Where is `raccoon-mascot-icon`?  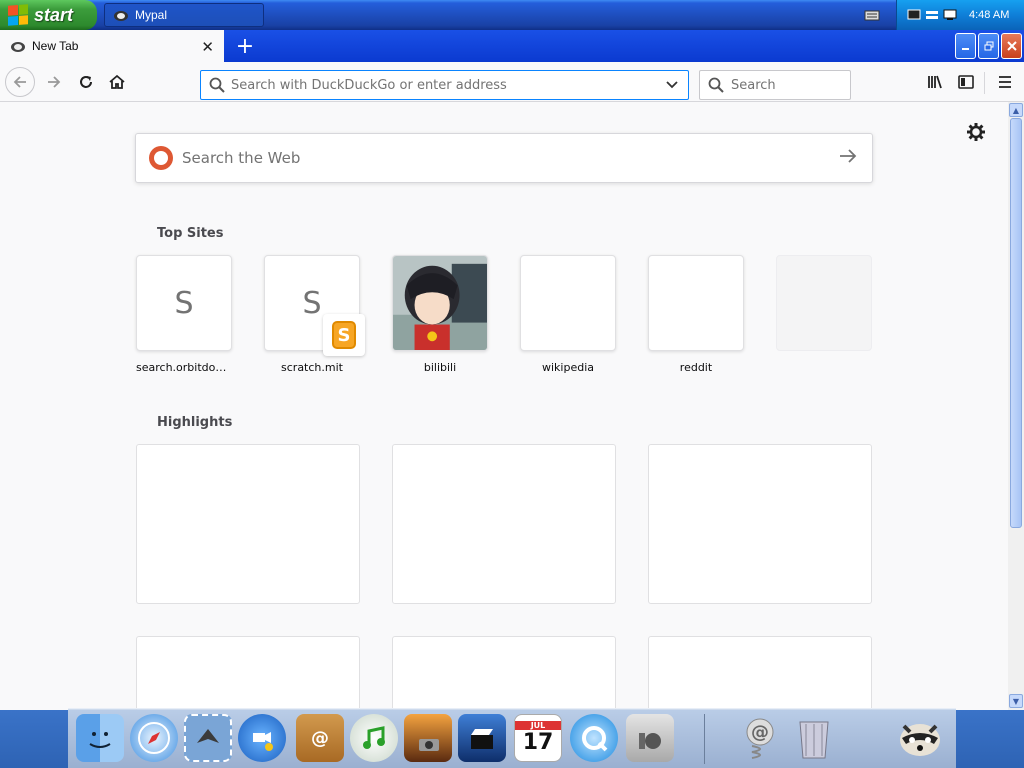
raccoon-mascot-icon is located at coordinates (920, 740).